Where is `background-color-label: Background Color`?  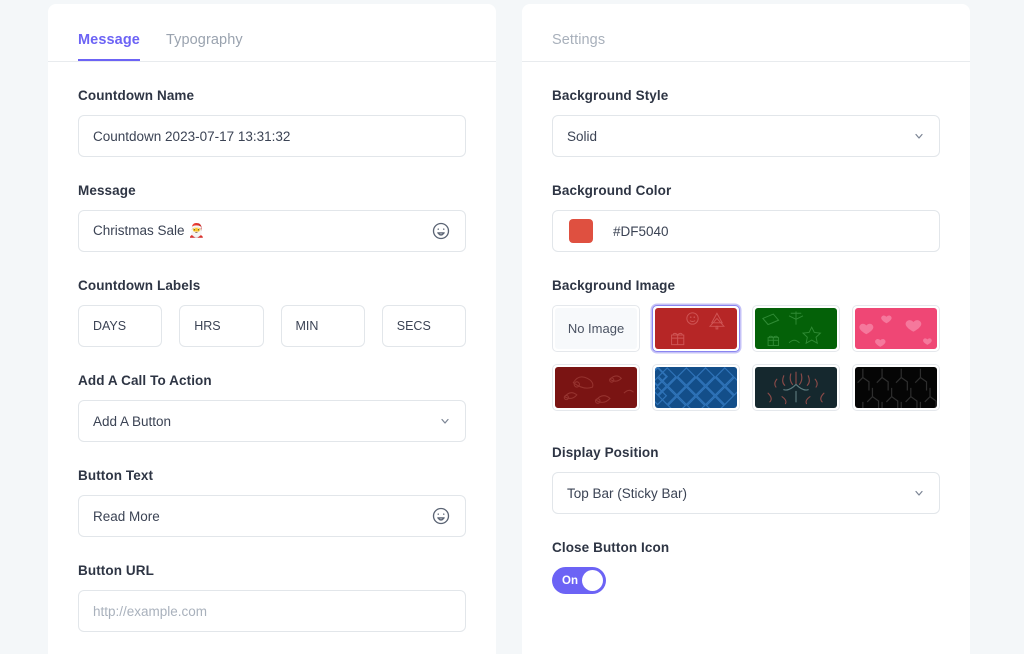
background-color-label: Background Color is located at coordinates (612, 190).